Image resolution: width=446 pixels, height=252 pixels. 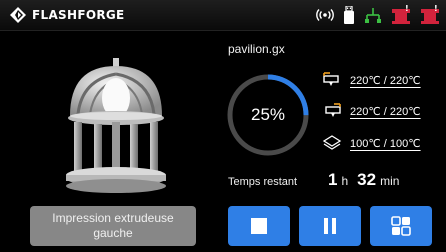 I want to click on brand-name: FLASHFORGE, so click(x=78, y=15).